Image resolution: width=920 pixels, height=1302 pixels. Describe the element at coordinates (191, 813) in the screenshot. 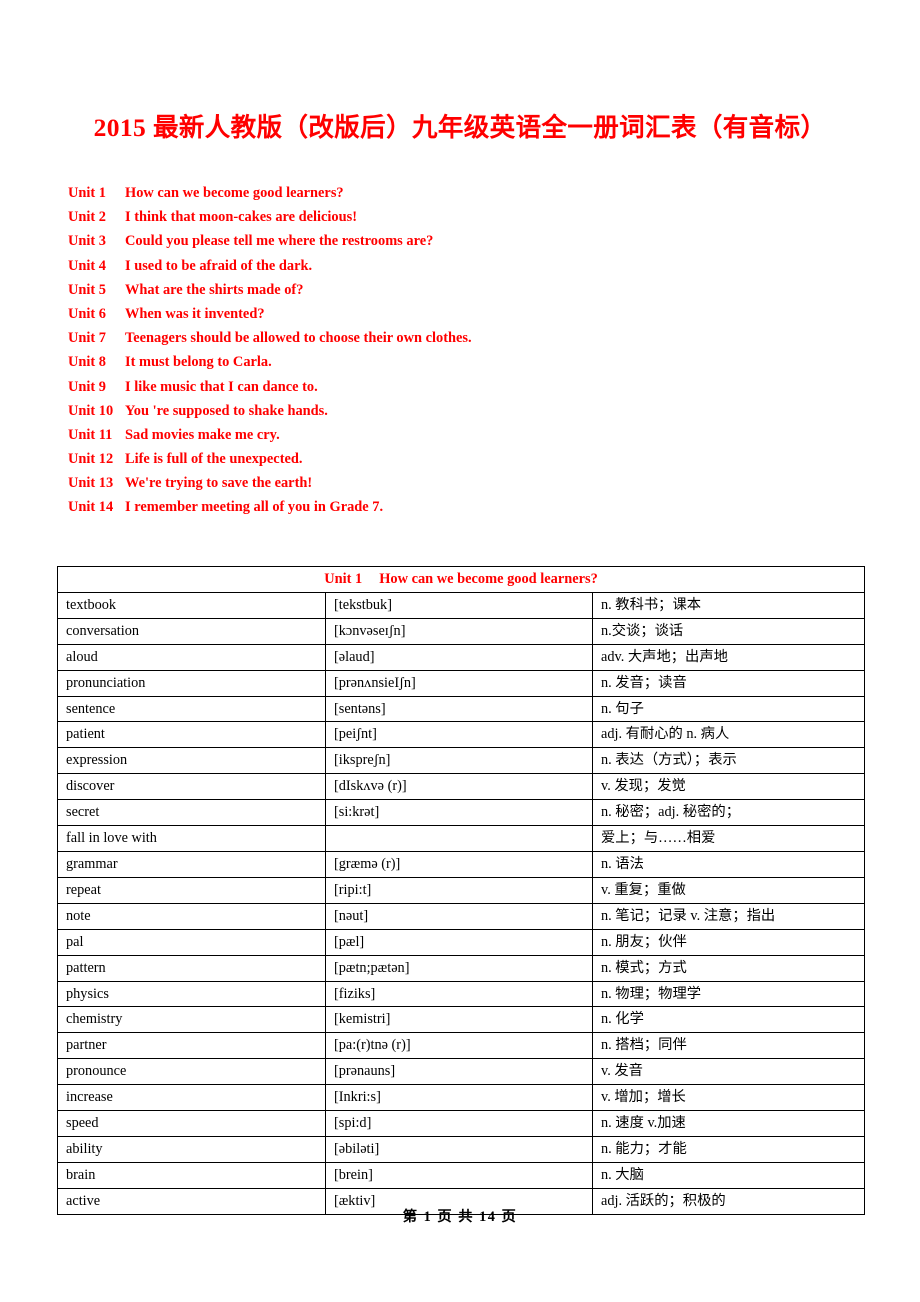

I see `cell-word: secret` at that location.